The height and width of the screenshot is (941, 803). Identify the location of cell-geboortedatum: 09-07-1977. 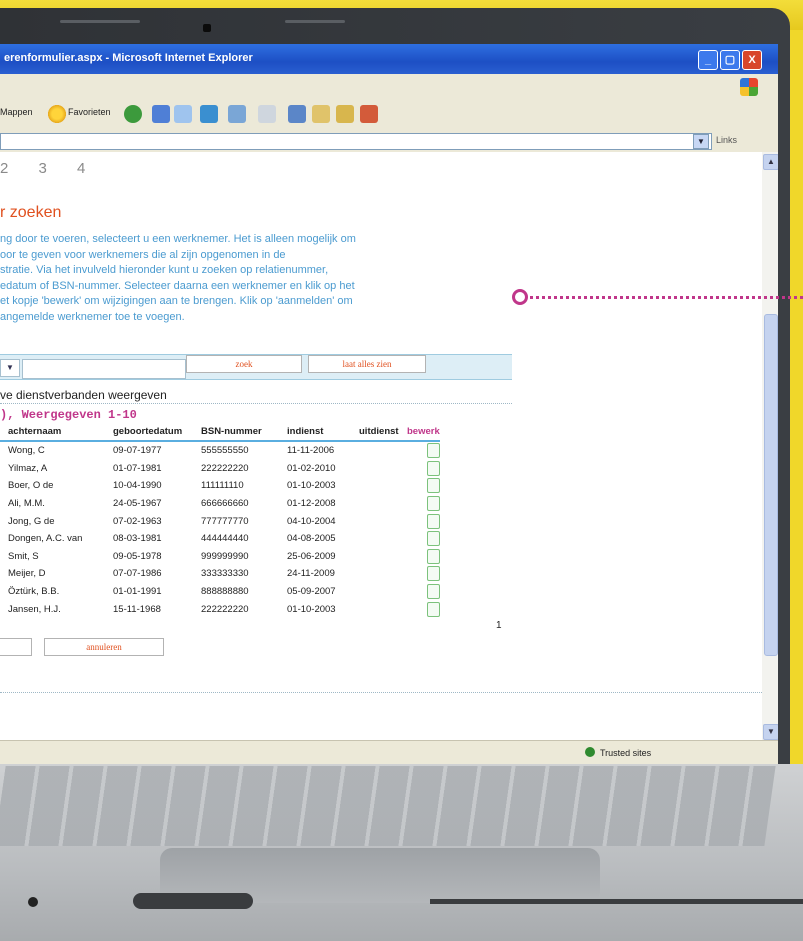
(137, 451).